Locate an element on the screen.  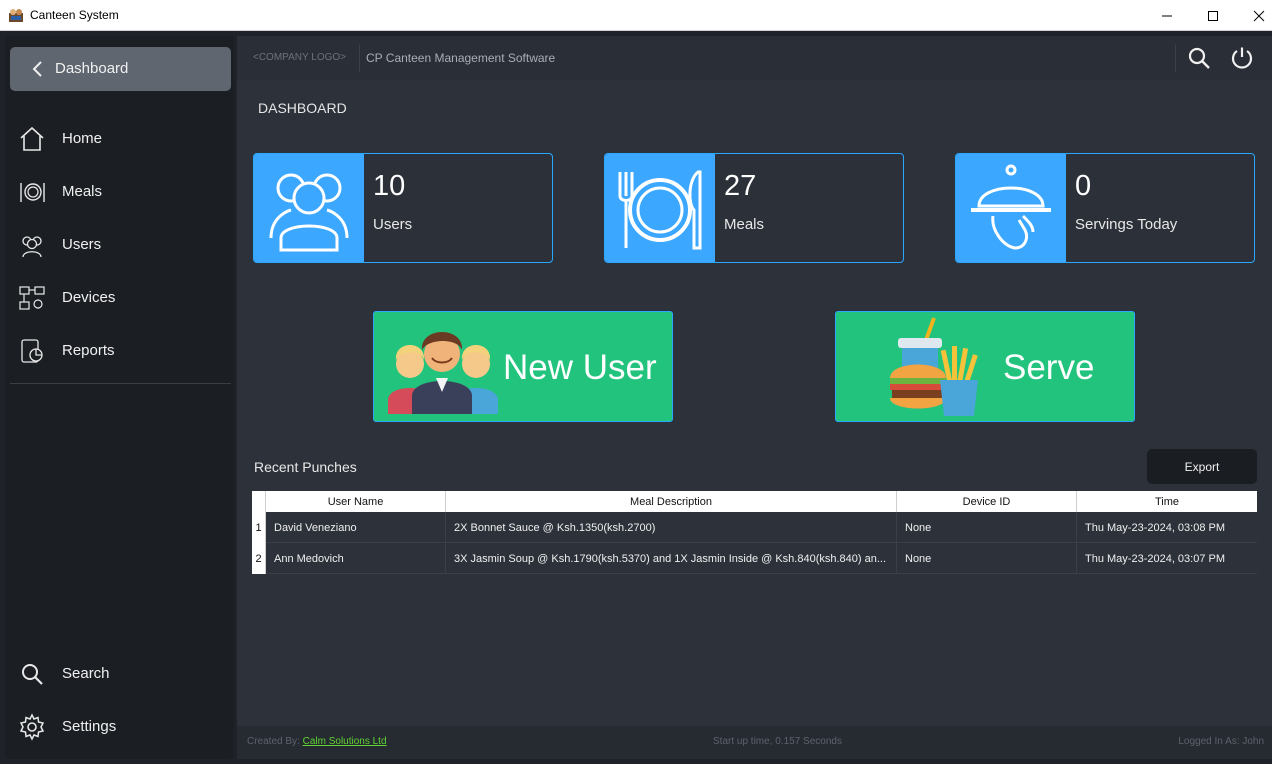
column-header-meal-description: Meal Description is located at coordinates (671, 501).